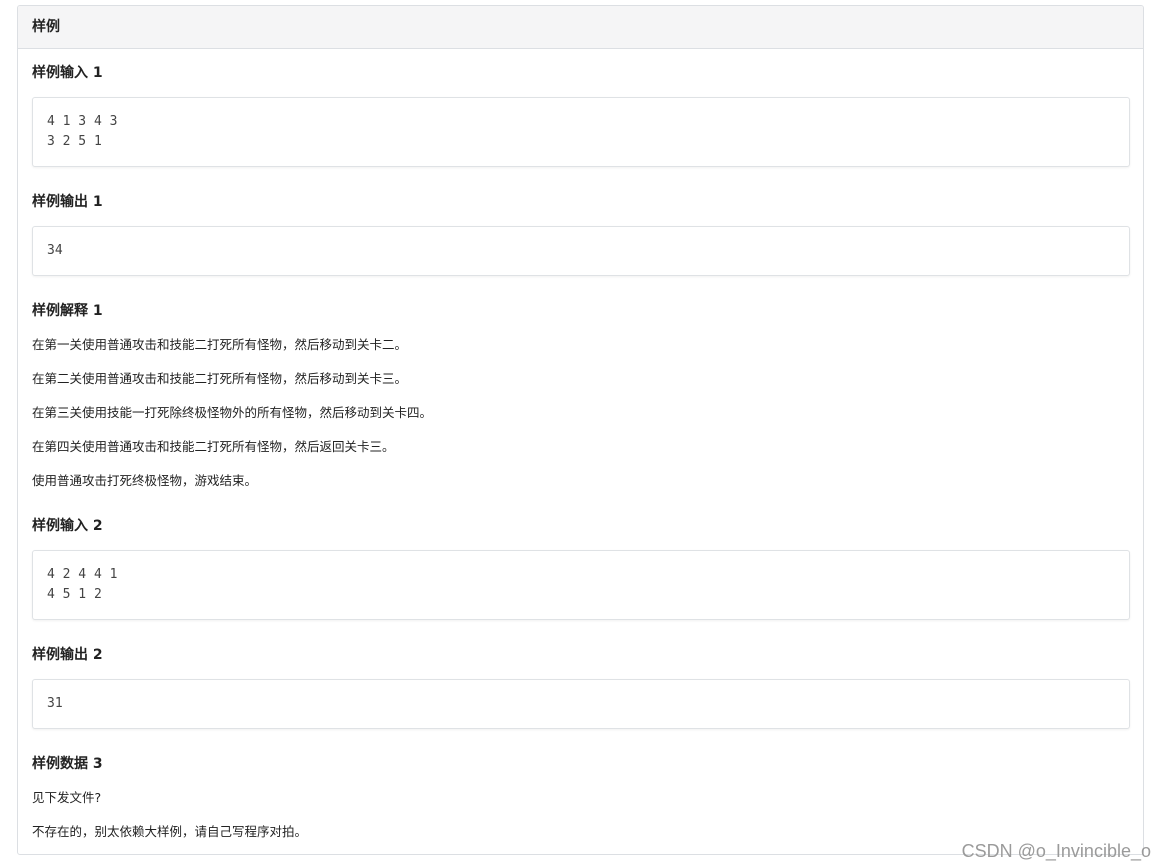 The image size is (1165, 868). I want to click on explain-line-2: 在第二关使用普通攻击和技能二打死所有怪物，然后移动到关卡三。, so click(220, 378).